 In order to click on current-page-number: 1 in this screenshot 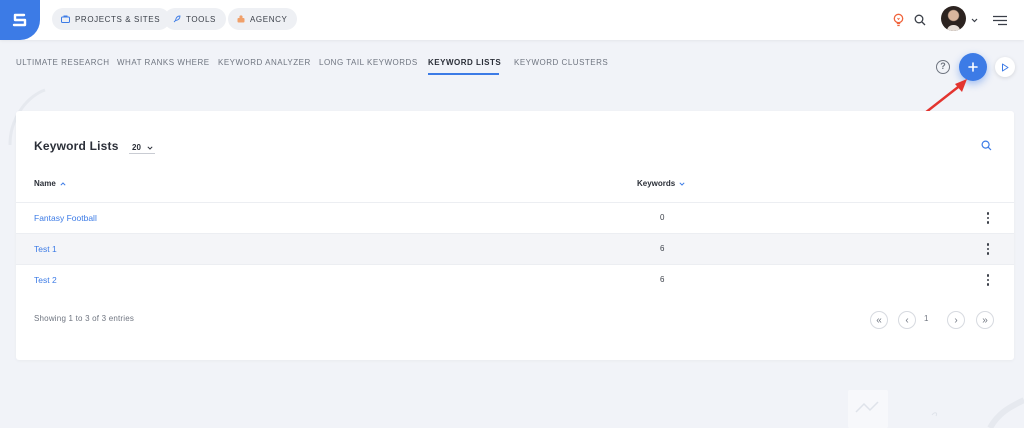, I will do `click(926, 318)`.